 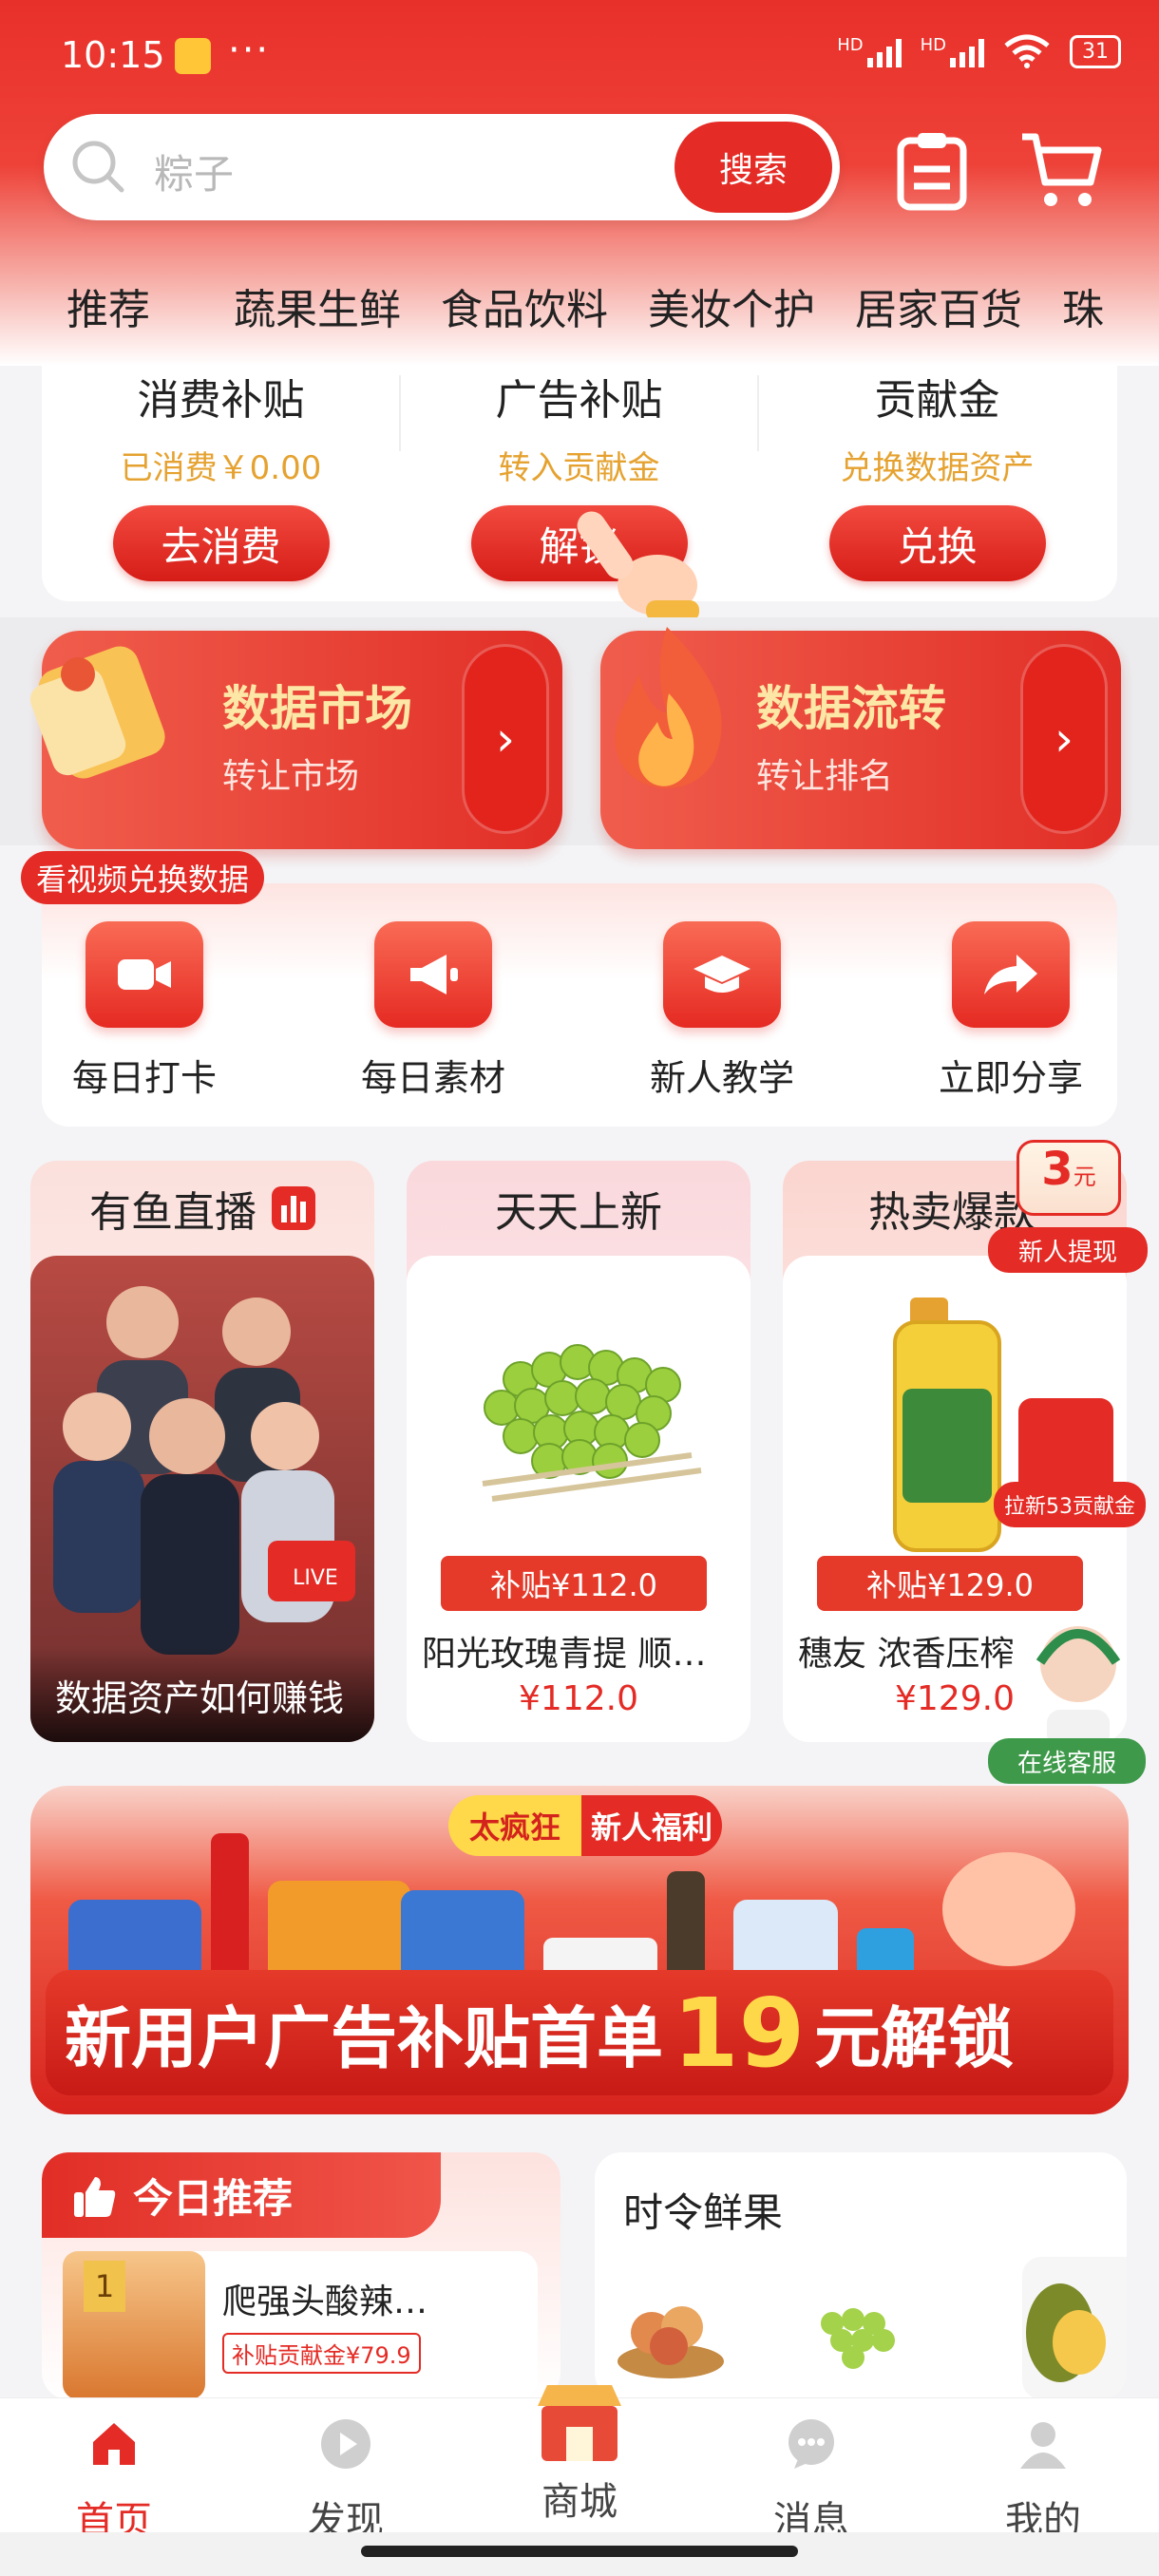 I want to click on quick-share-now: 立即分享, so click(x=1011, y=1011).